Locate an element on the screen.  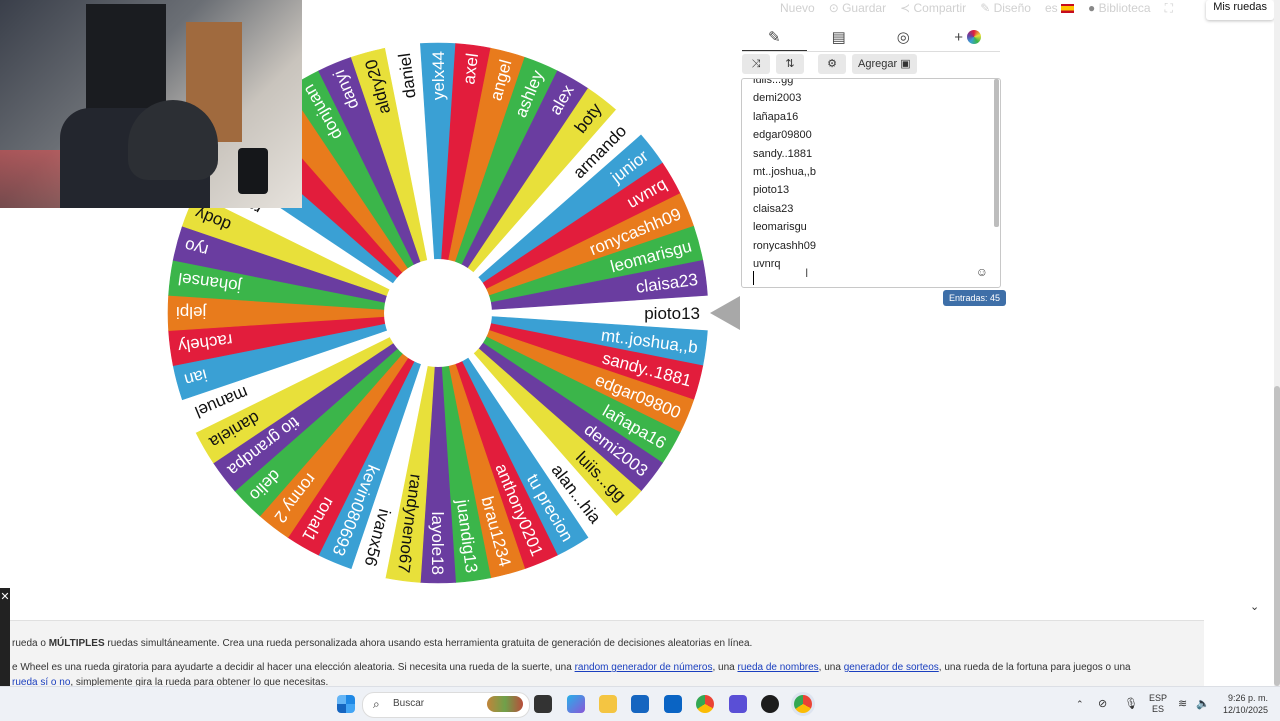
list-item: pioto13 is located at coordinates (784, 190).